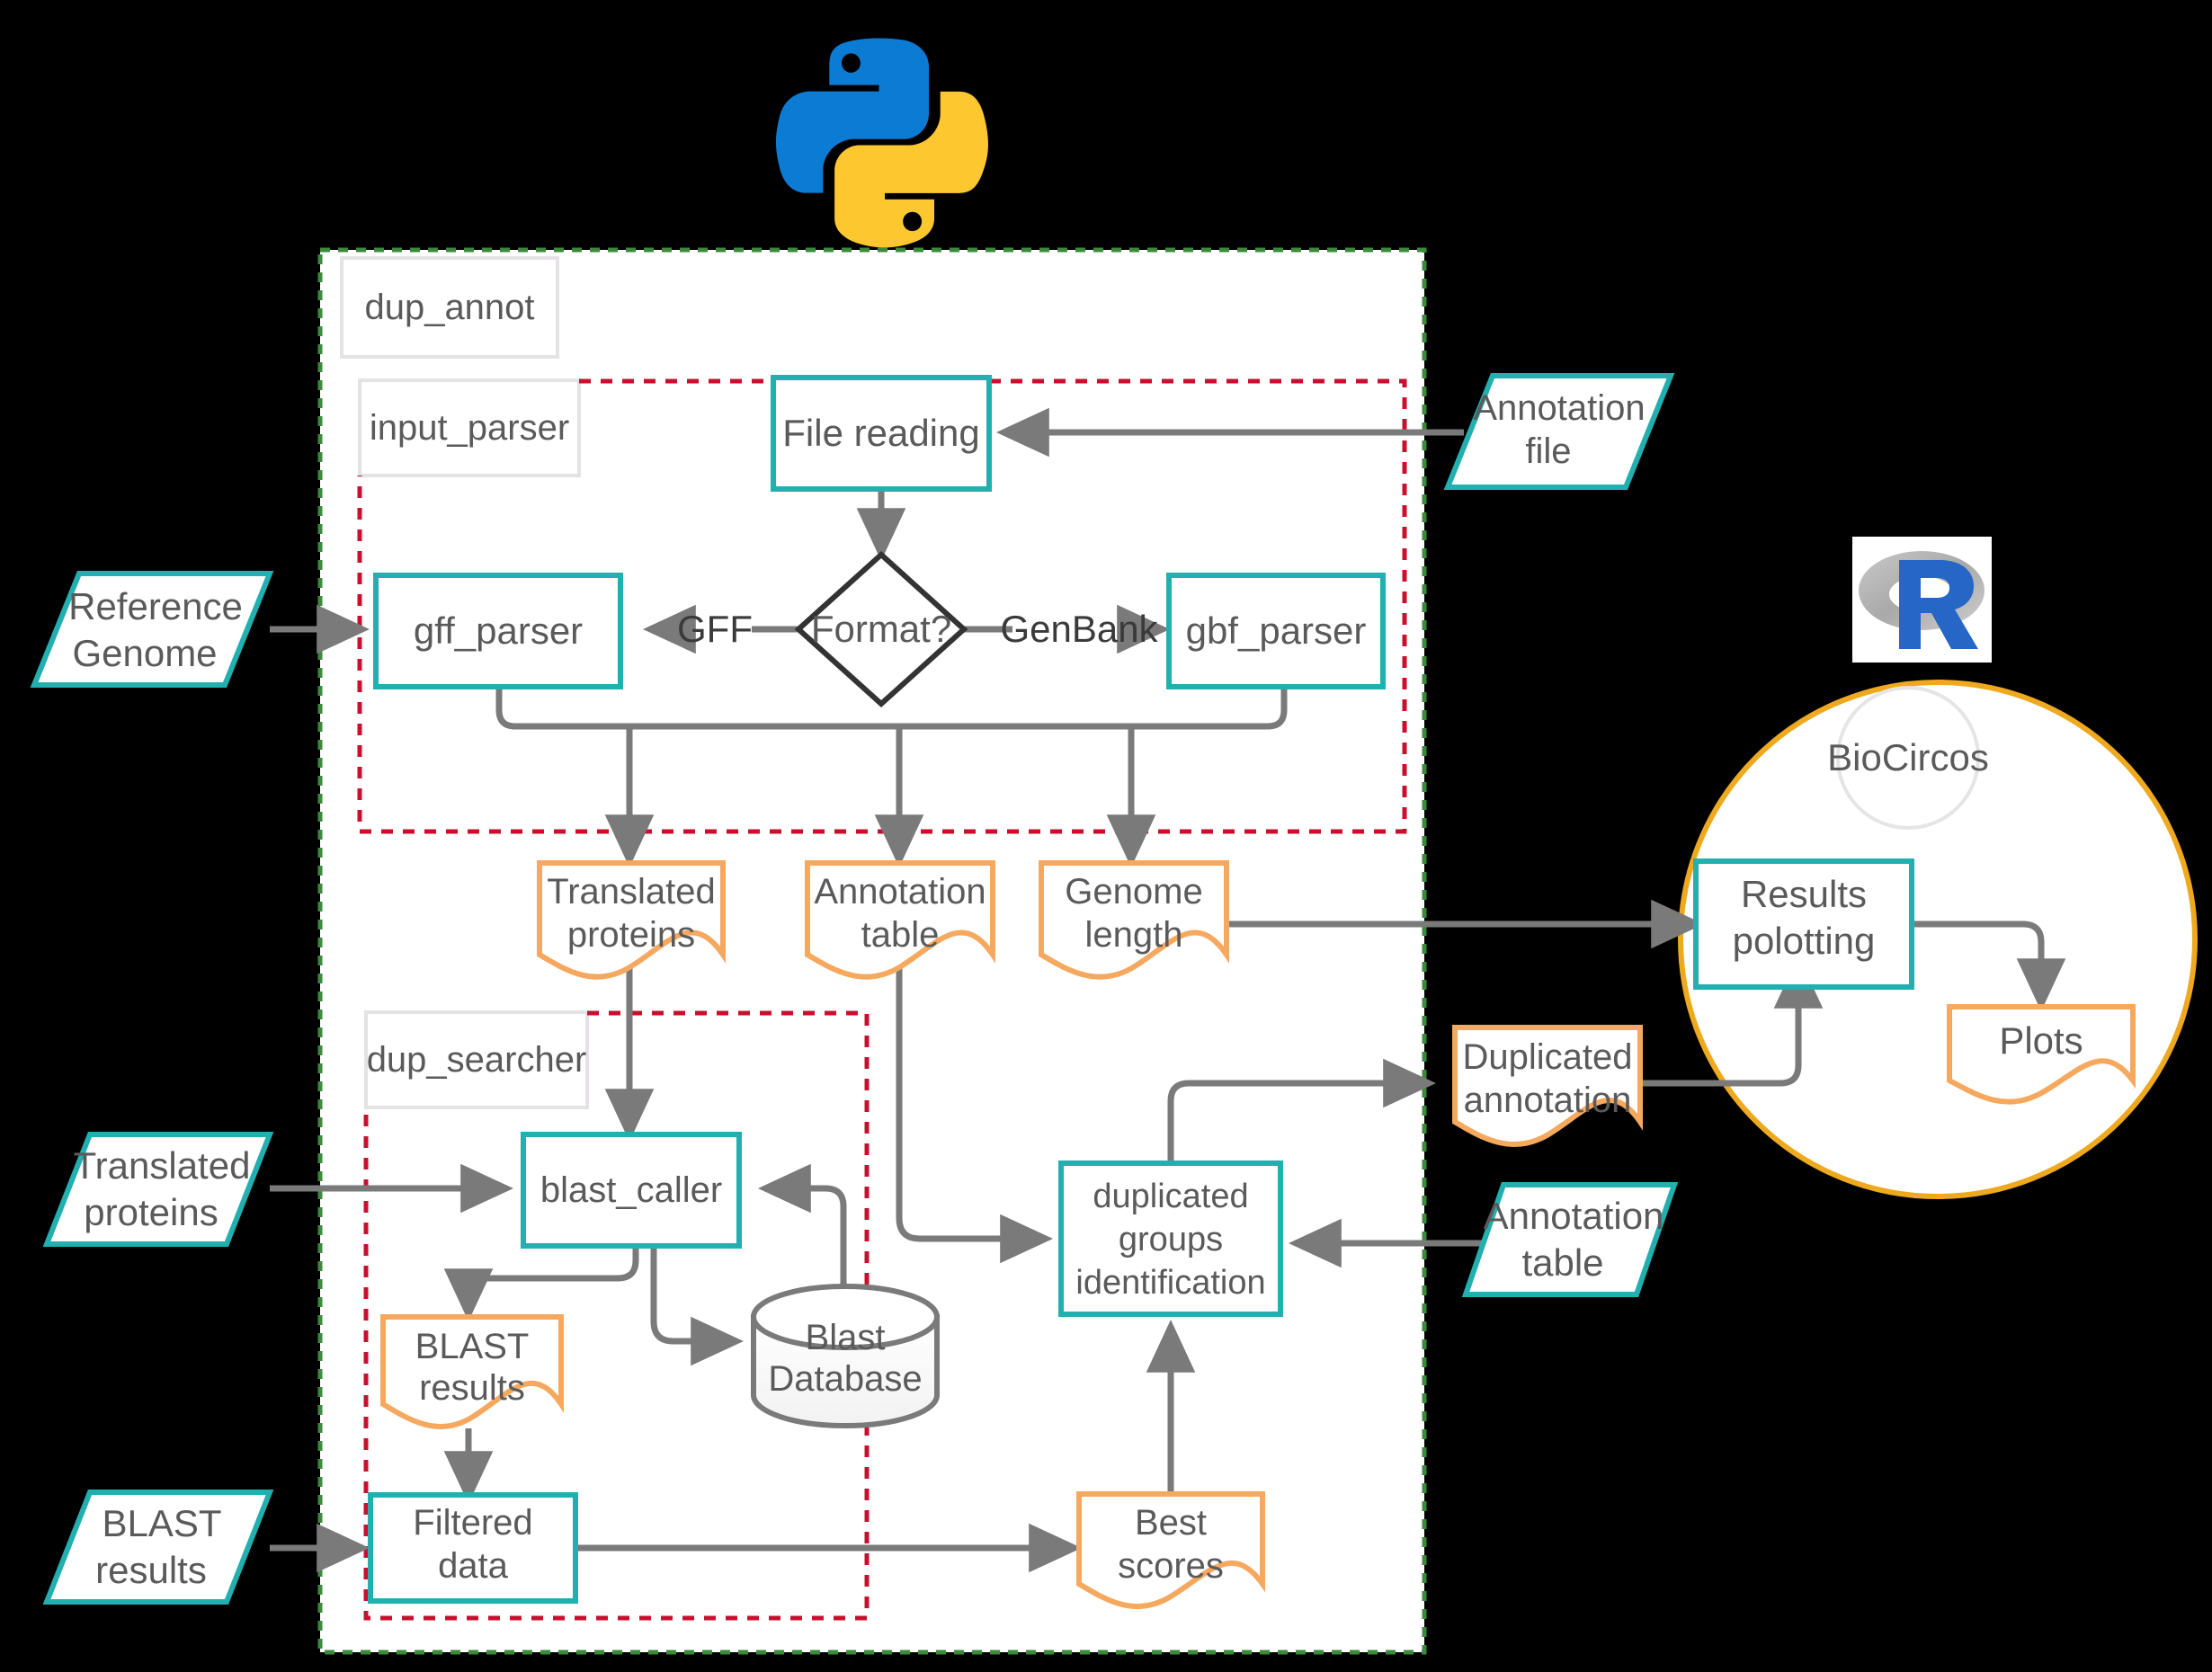  What do you see at coordinates (1276, 631) in the screenshot?
I see `node-gbf-parser` at bounding box center [1276, 631].